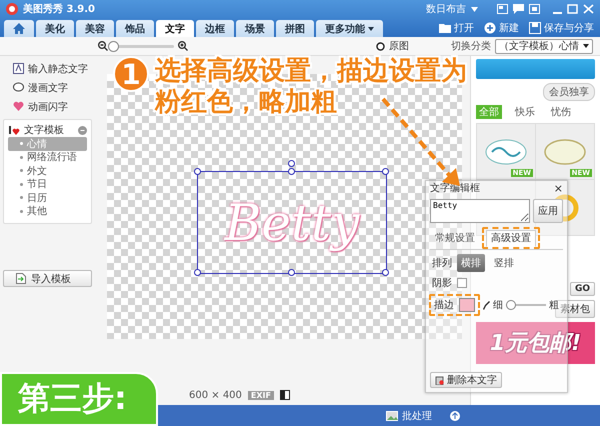 This screenshot has width=600, height=426. What do you see at coordinates (311, 87) in the screenshot?
I see `instruction-text: 选择高级设置，描边设置为粉红色，略加粗` at bounding box center [311, 87].